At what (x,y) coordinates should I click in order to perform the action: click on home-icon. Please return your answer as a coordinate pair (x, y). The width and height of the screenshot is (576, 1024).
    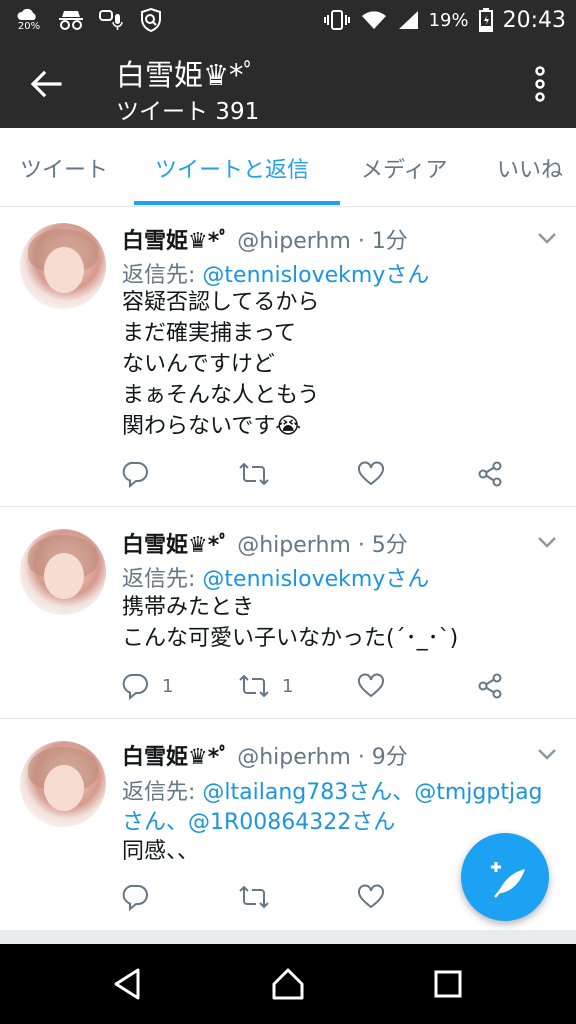
    Looking at the image, I should click on (288, 984).